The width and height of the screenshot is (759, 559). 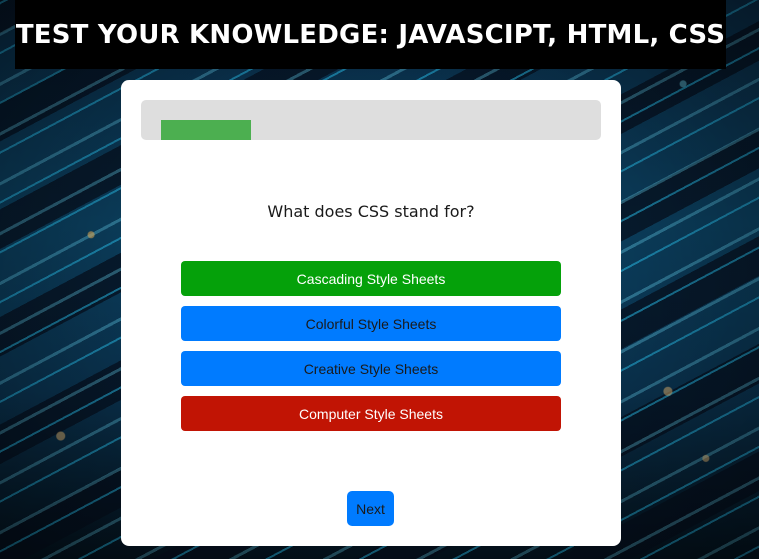 What do you see at coordinates (371, 120) in the screenshot?
I see `progress-bar` at bounding box center [371, 120].